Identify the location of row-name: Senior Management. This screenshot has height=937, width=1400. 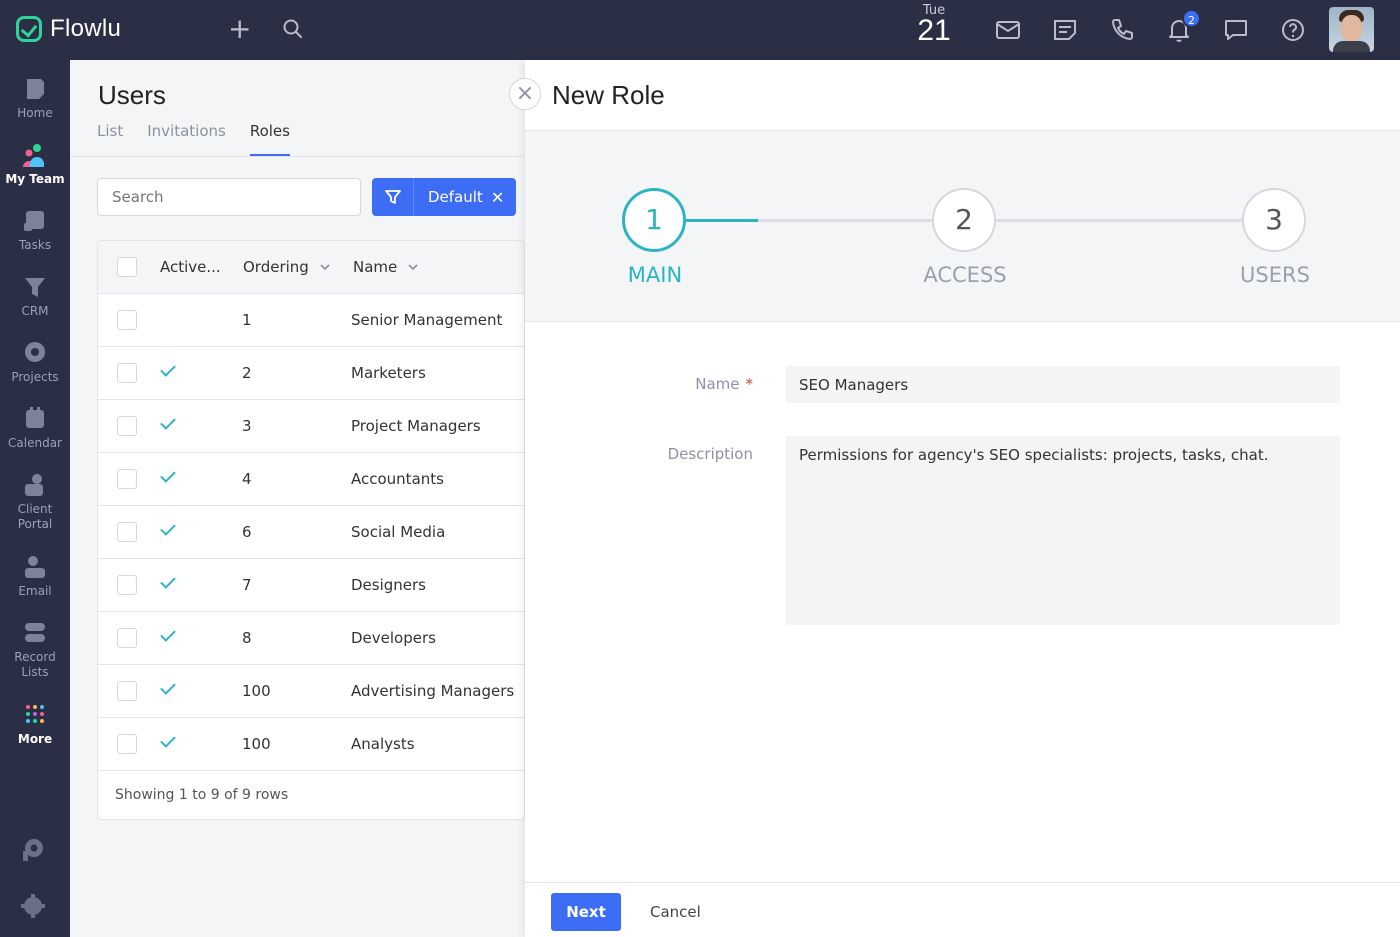
(427, 320).